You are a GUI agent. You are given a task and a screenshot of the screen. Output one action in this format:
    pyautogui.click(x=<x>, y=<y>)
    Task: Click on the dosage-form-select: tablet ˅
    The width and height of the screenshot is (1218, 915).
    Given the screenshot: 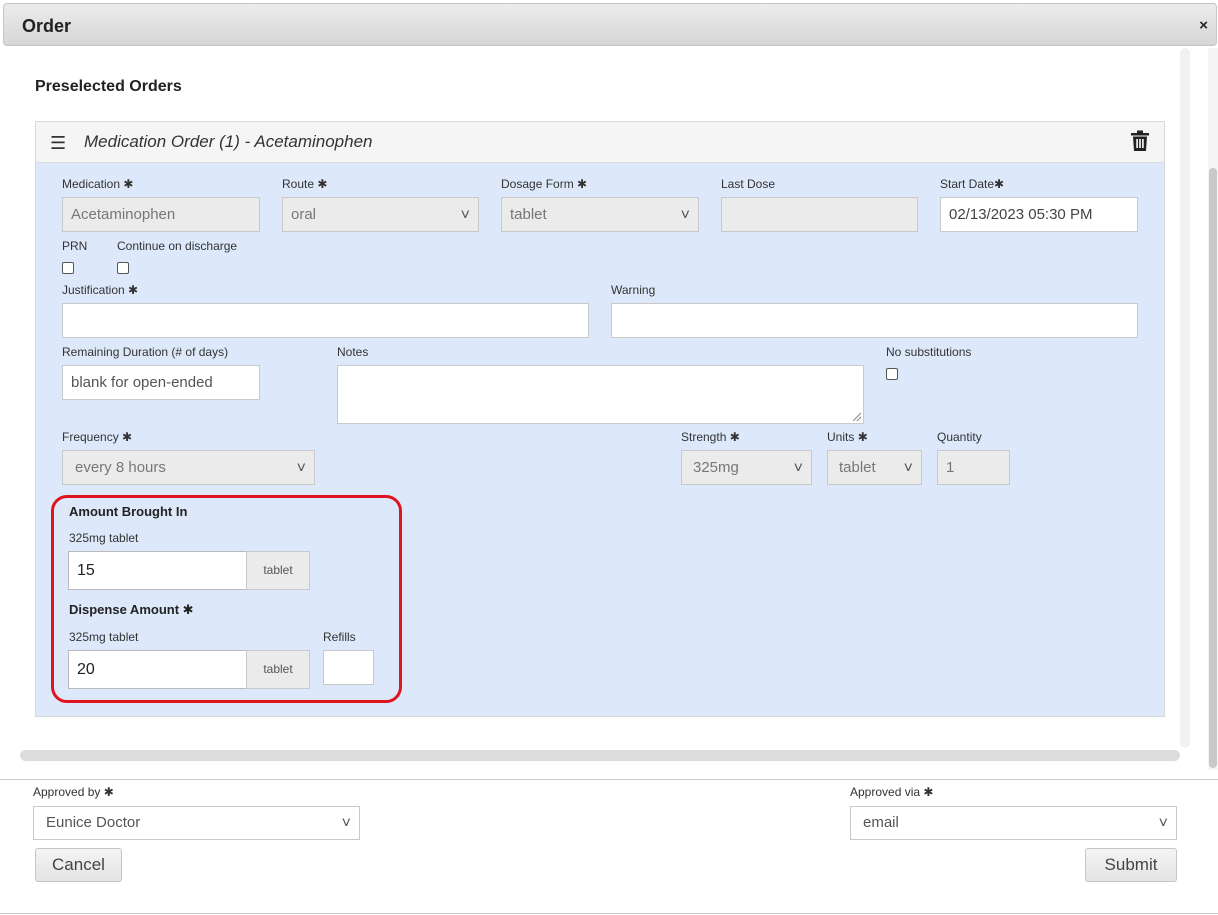 What is the action you would take?
    pyautogui.click(x=600, y=214)
    